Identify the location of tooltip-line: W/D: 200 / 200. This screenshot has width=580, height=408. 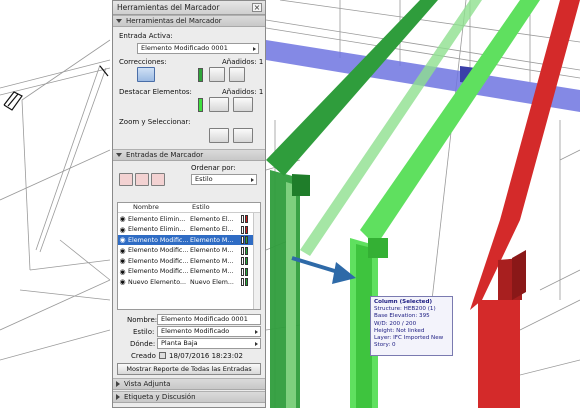
(395, 323).